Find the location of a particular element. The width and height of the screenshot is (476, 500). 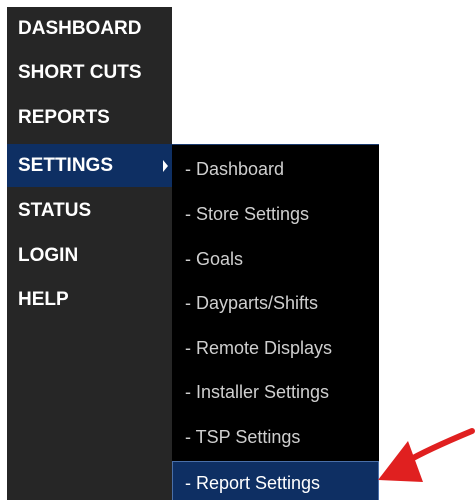

submenu-item-dayparts-shifts: - Dayparts/Shifts is located at coordinates (275, 303).